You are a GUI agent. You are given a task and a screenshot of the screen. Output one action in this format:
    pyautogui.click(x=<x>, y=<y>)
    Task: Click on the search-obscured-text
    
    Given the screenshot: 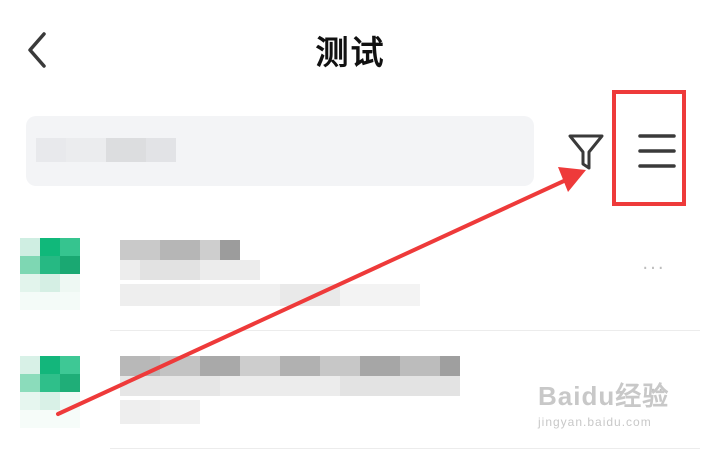 What is the action you would take?
    pyautogui.click(x=111, y=149)
    